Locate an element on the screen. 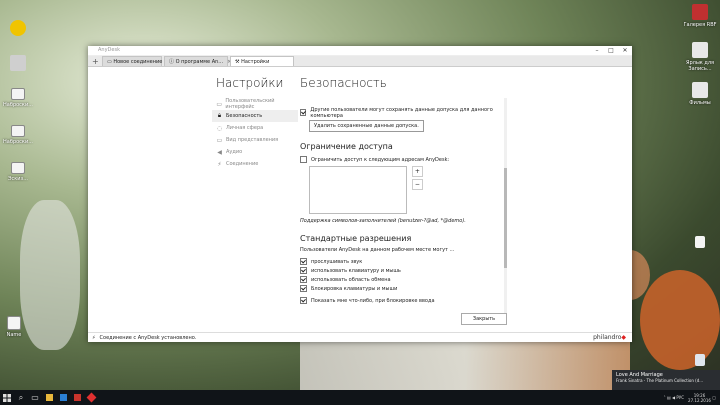 This screenshot has height=405, width=720. desktop-icon-app2 is located at coordinates (19, 64).